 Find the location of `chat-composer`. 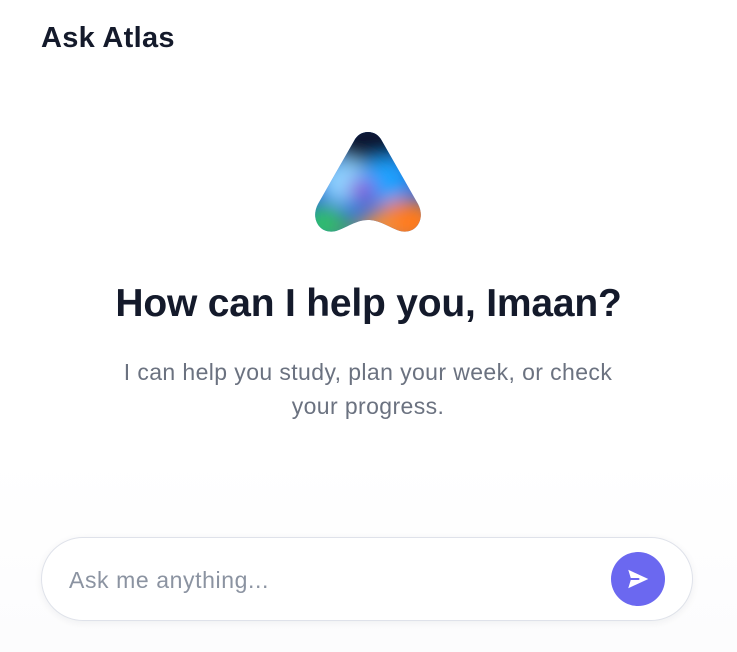

chat-composer is located at coordinates (367, 579).